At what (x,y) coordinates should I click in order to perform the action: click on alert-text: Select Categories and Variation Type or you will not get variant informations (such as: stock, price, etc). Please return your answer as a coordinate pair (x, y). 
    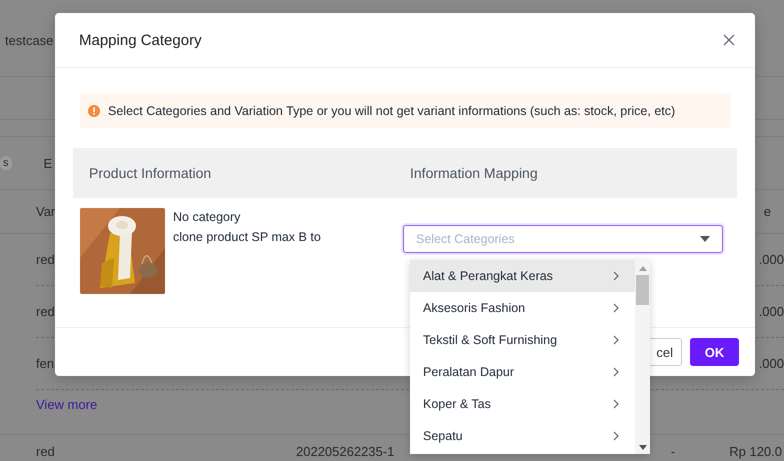
    Looking at the image, I should click on (392, 111).